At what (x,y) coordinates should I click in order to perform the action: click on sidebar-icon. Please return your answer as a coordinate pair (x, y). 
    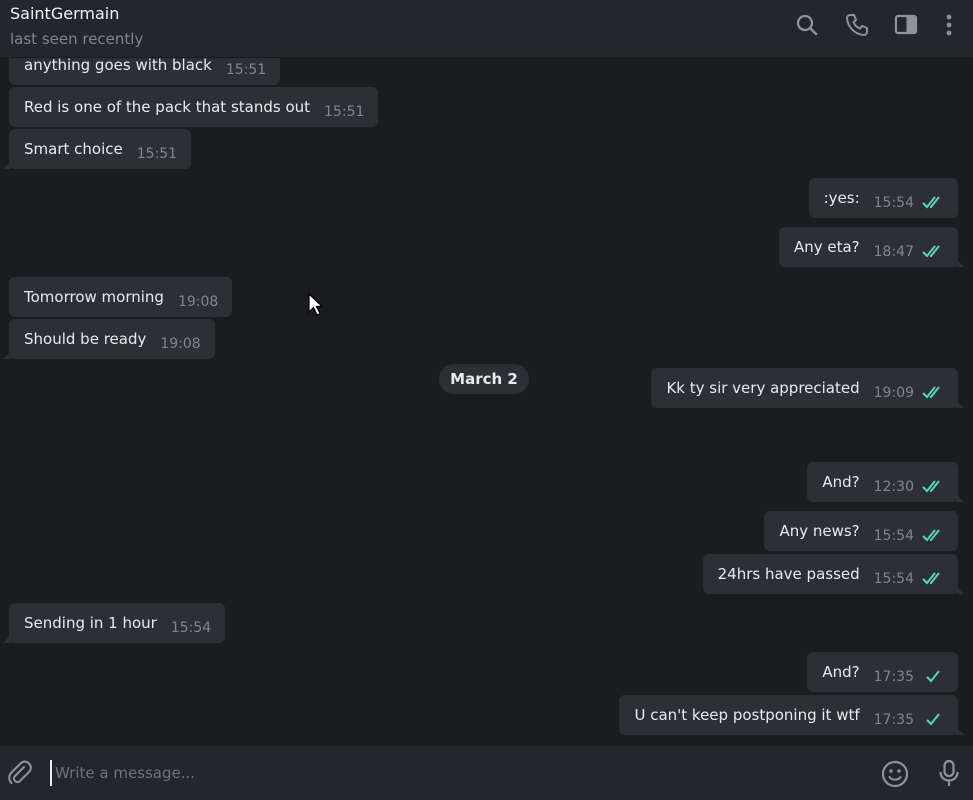
    Looking at the image, I should click on (906, 25).